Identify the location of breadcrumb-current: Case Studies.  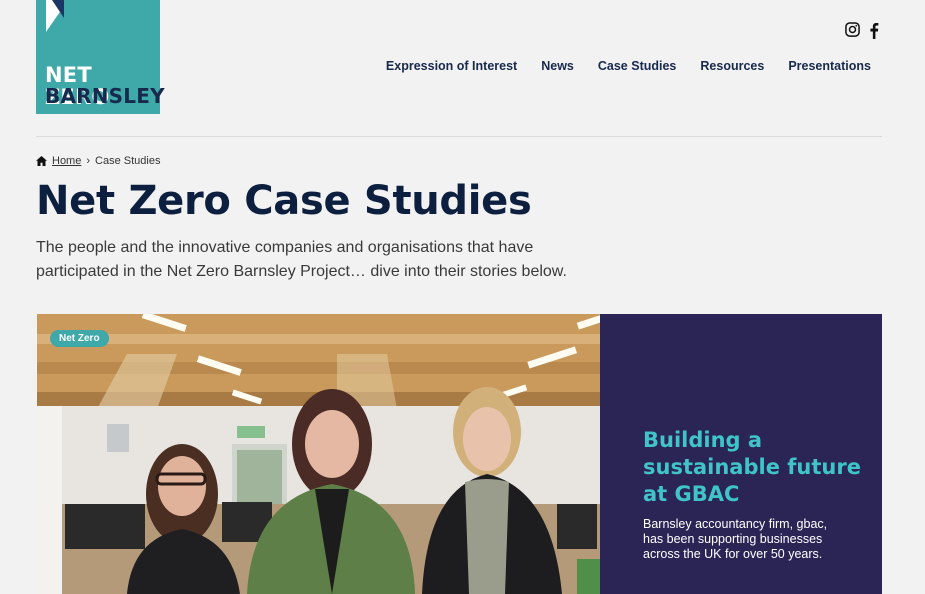
(128, 161).